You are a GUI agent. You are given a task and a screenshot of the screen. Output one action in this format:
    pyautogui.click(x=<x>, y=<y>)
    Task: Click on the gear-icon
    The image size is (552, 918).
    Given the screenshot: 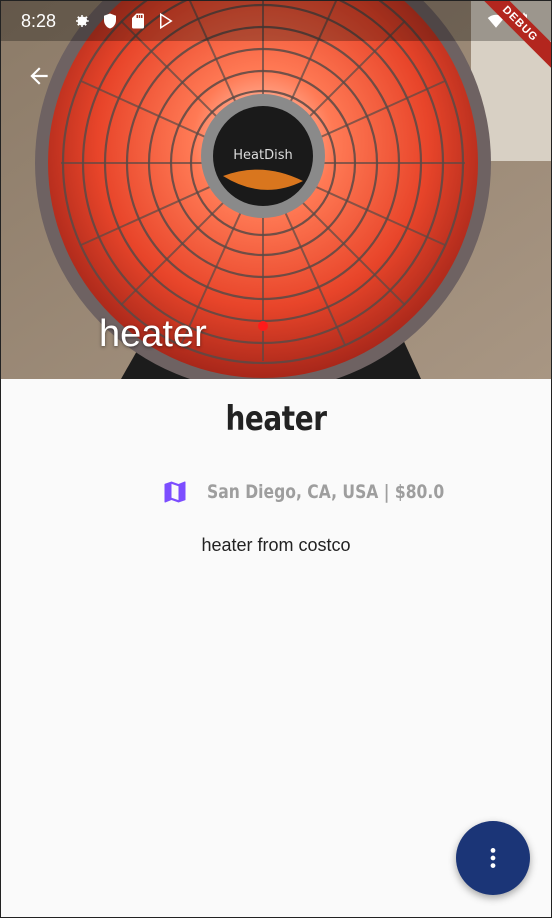 What is the action you would take?
    pyautogui.click(x=82, y=21)
    